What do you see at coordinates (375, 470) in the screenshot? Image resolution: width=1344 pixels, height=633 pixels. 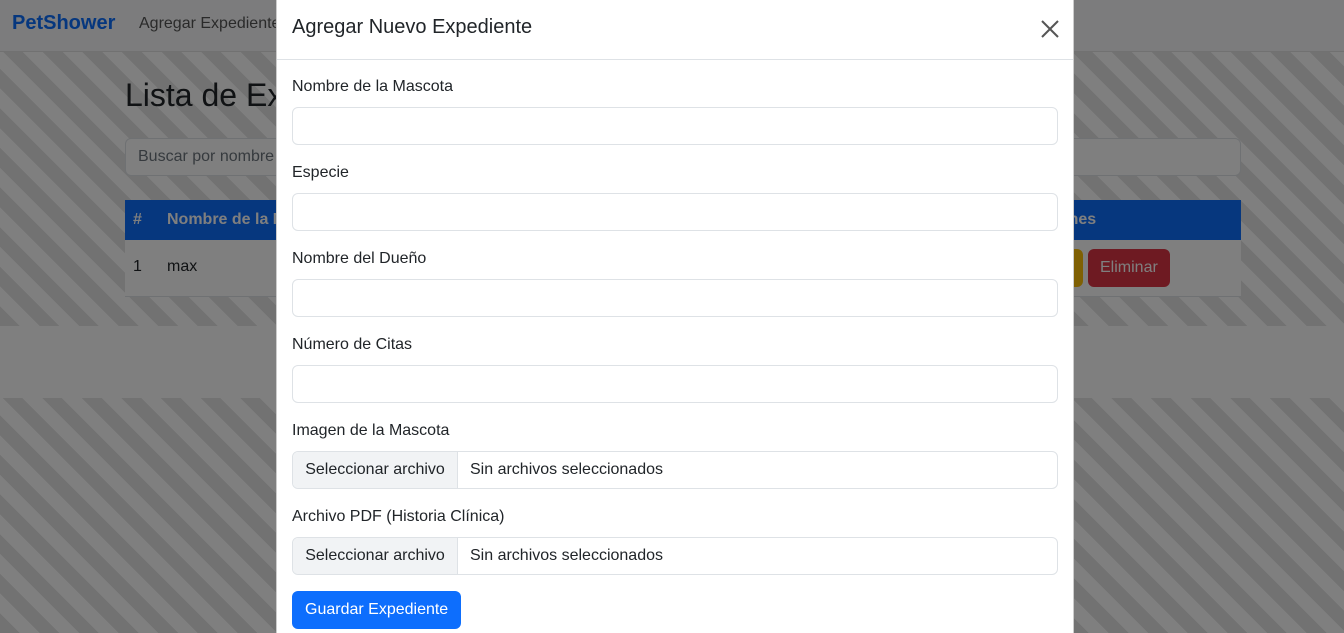 I see `choose-file-button: Seleccionar archivo` at bounding box center [375, 470].